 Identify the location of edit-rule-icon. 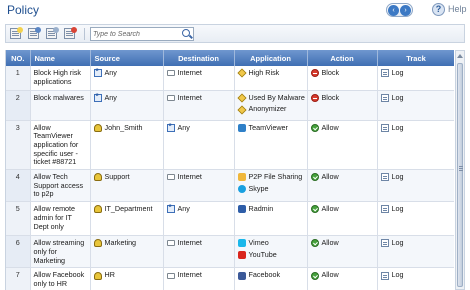
(34, 33).